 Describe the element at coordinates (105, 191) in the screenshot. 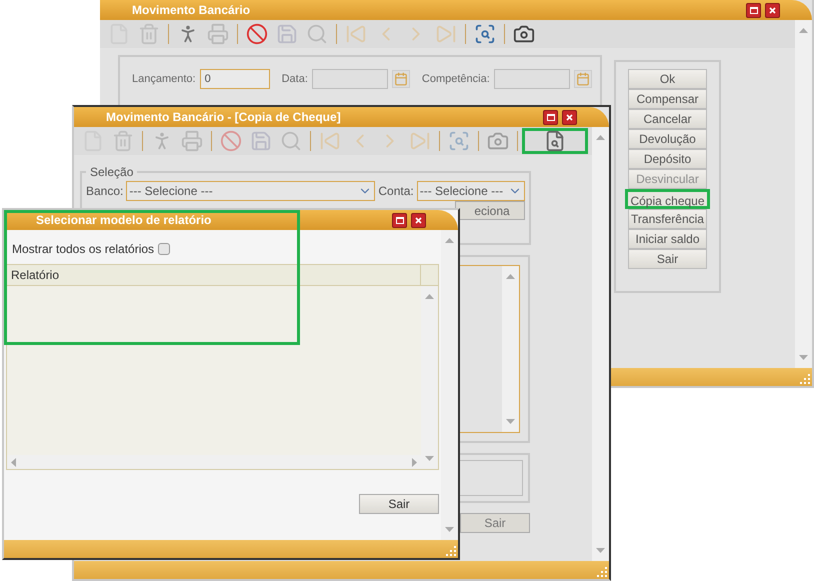

I see `field-label: Banco:` at that location.